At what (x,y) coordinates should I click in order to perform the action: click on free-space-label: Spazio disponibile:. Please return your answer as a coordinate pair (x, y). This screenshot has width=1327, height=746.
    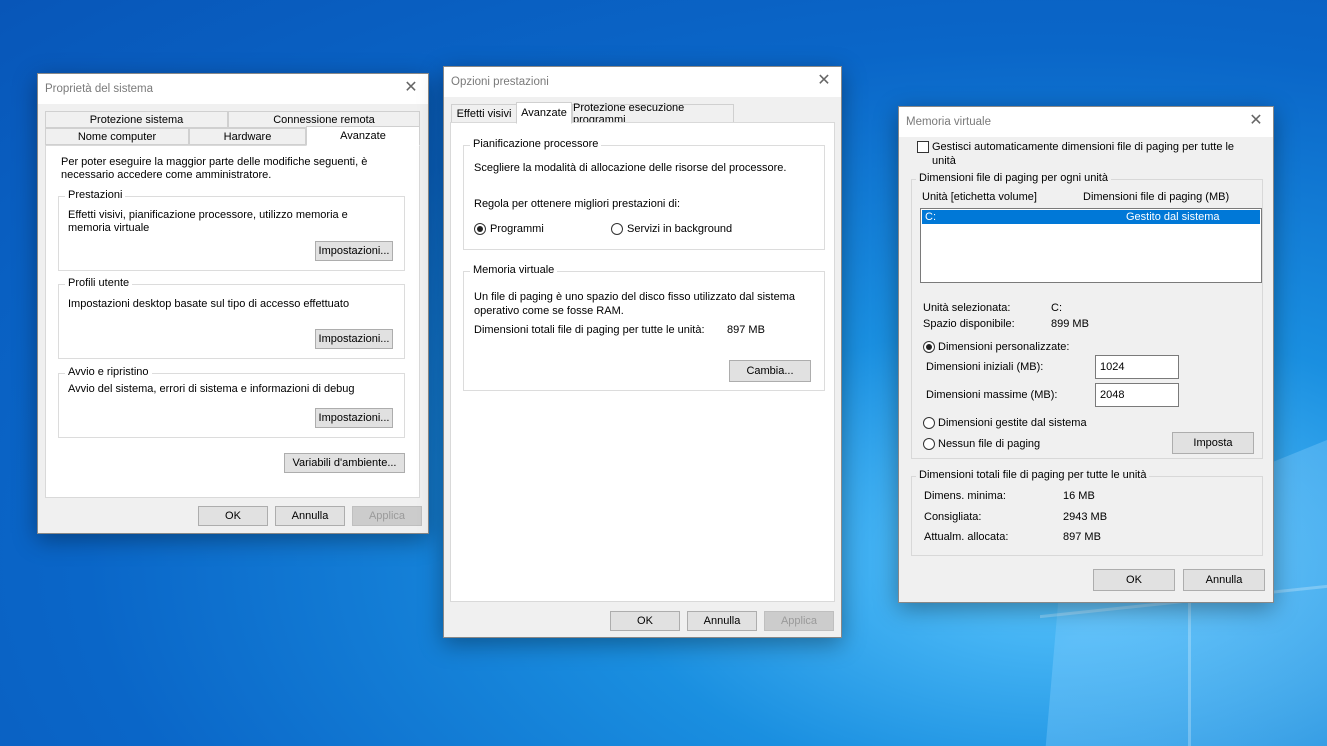
    Looking at the image, I should click on (969, 324).